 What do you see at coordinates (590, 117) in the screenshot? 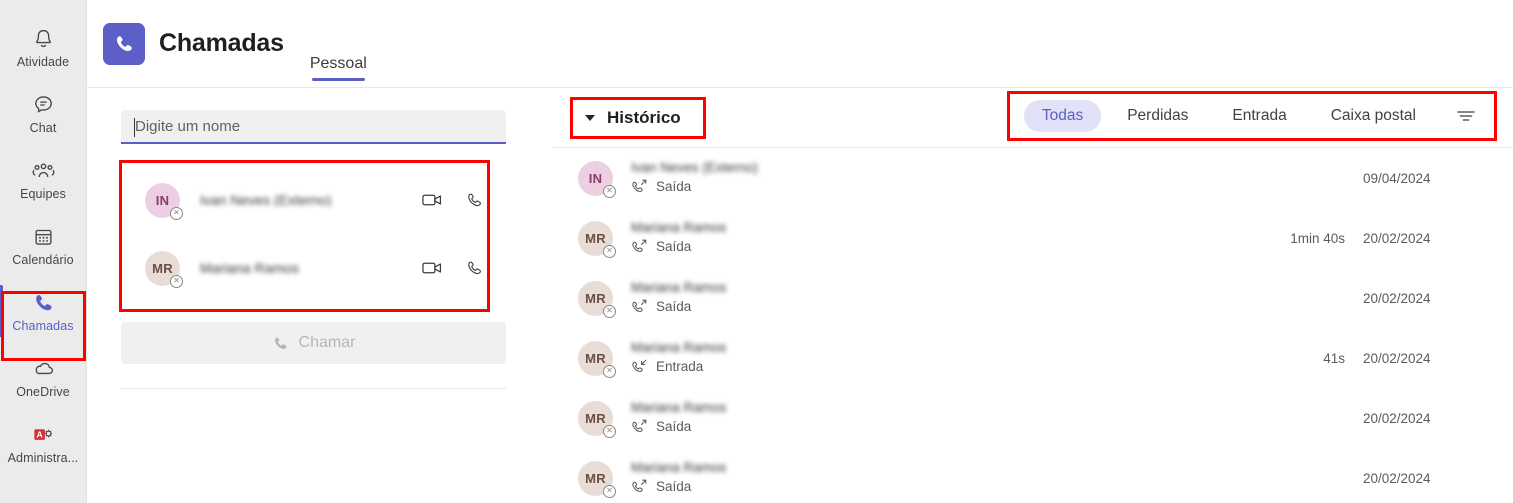
I see `chevron-down-icon` at bounding box center [590, 117].